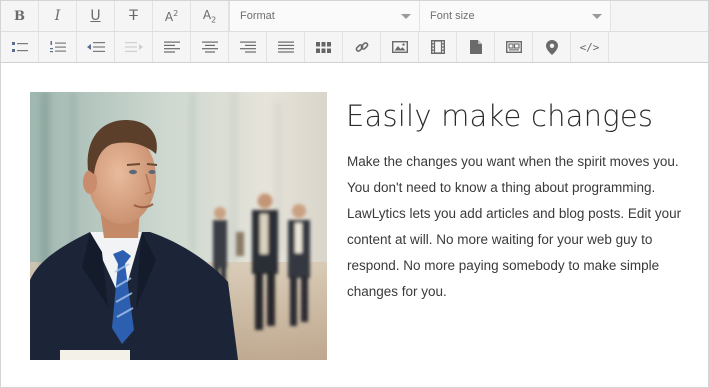 This screenshot has height=388, width=709. I want to click on insert-video-button, so click(438, 47).